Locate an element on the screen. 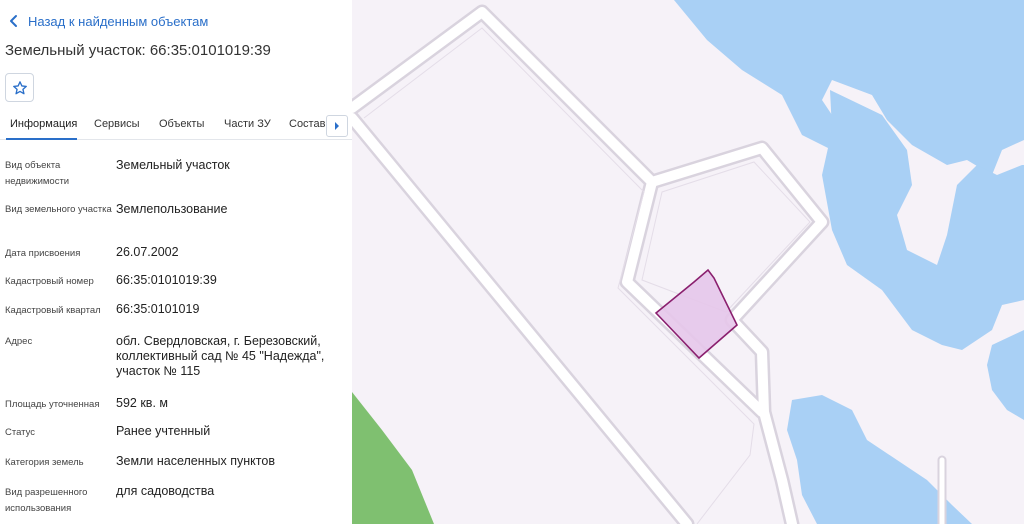 This screenshot has width=1024, height=524. chevron-right-icon is located at coordinates (337, 126).